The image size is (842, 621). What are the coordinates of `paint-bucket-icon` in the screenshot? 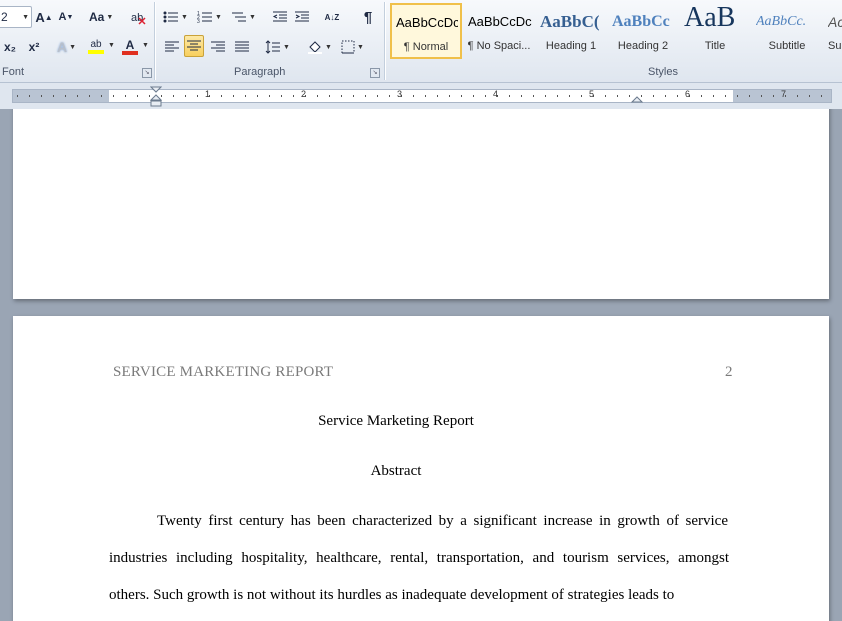 It's located at (315, 47).